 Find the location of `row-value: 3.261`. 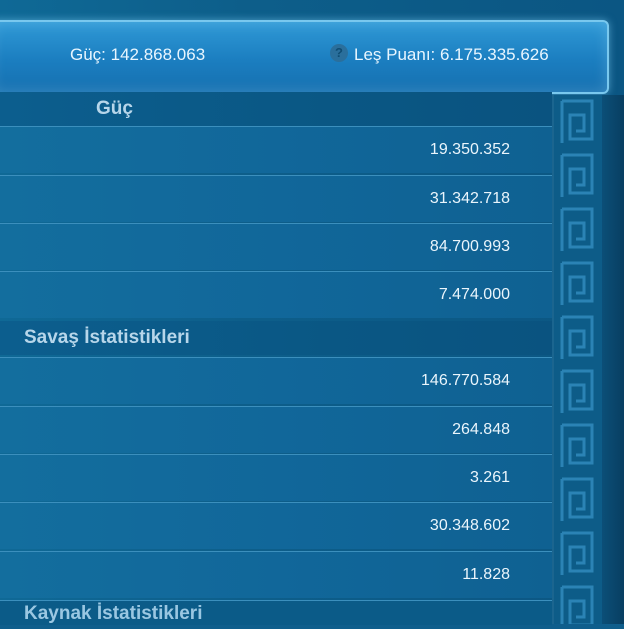

row-value: 3.261 is located at coordinates (489, 477).